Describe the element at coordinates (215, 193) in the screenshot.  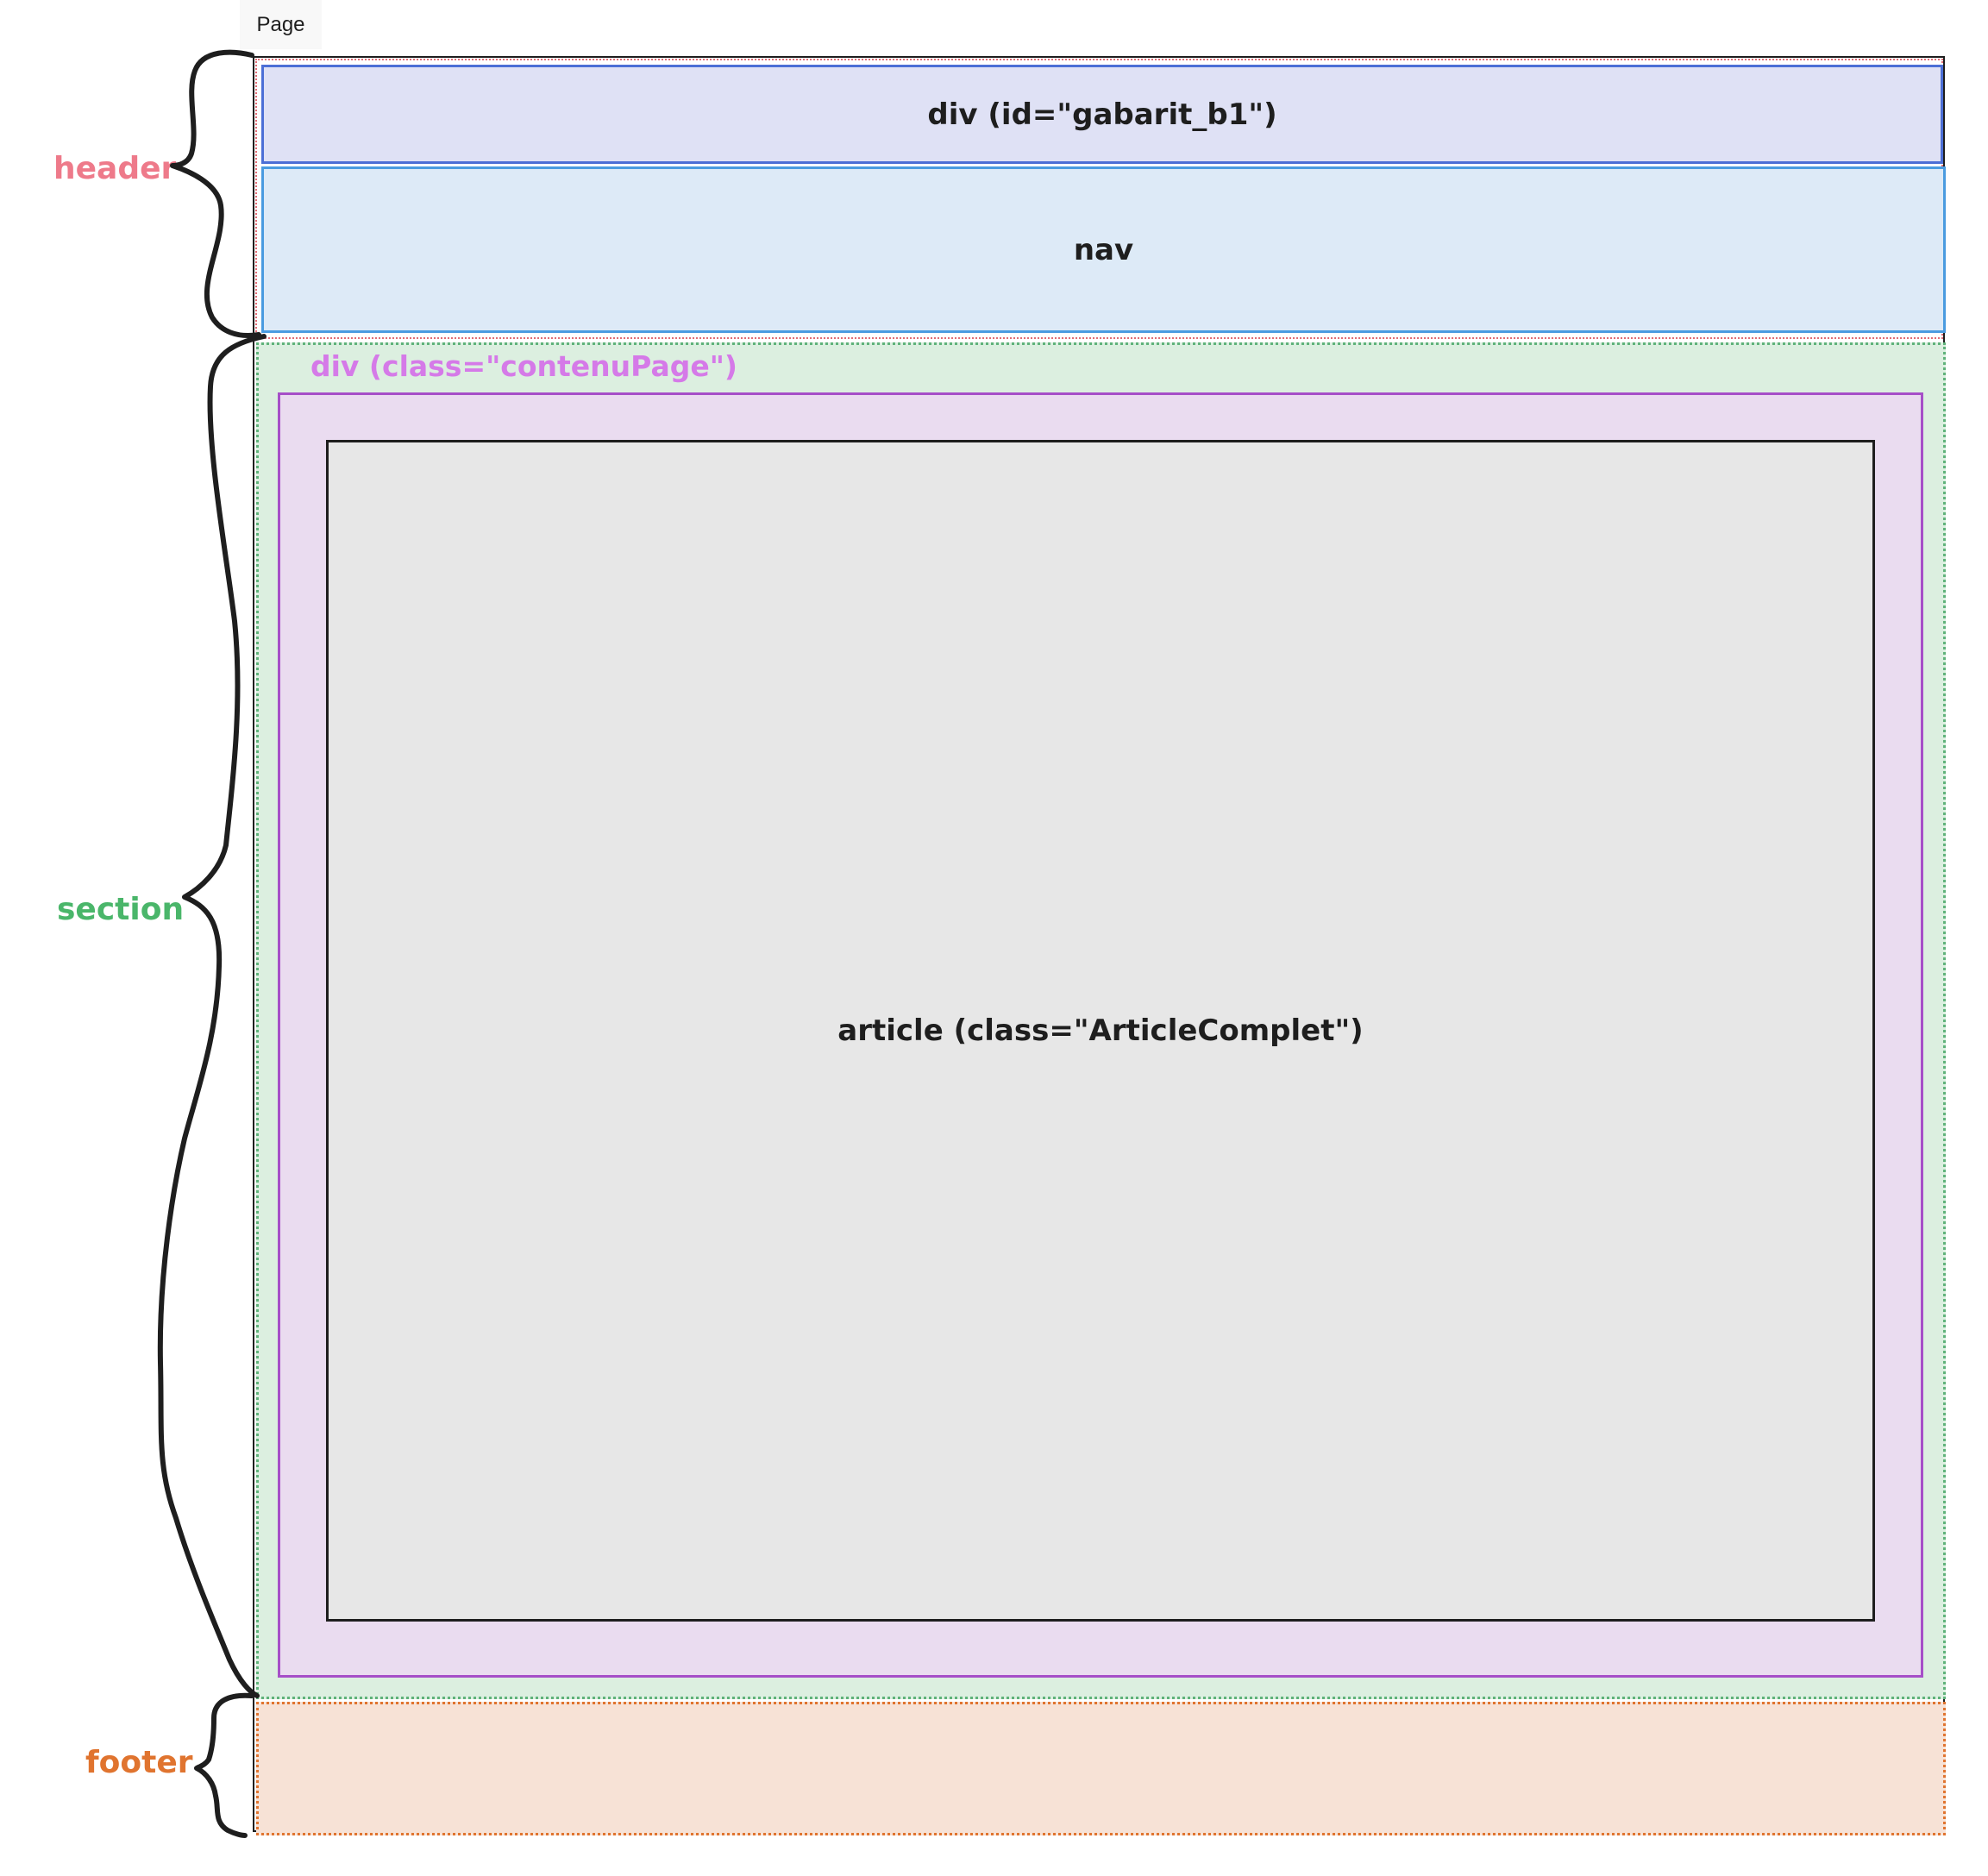
I see `header-brace` at that location.